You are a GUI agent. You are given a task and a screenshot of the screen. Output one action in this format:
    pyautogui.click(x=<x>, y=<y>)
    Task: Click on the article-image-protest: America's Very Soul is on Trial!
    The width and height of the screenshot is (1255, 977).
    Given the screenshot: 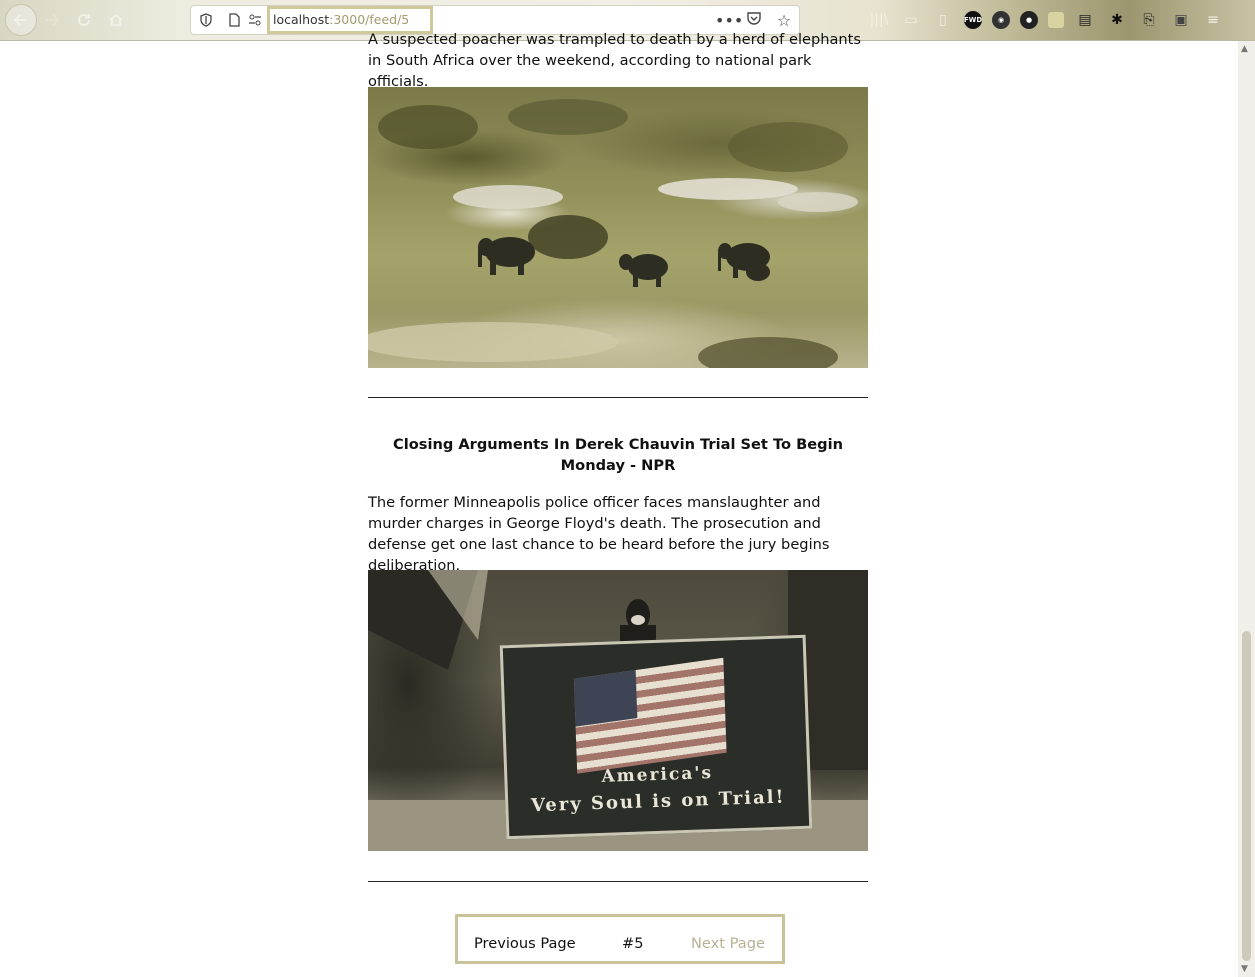 What is the action you would take?
    pyautogui.click(x=618, y=710)
    